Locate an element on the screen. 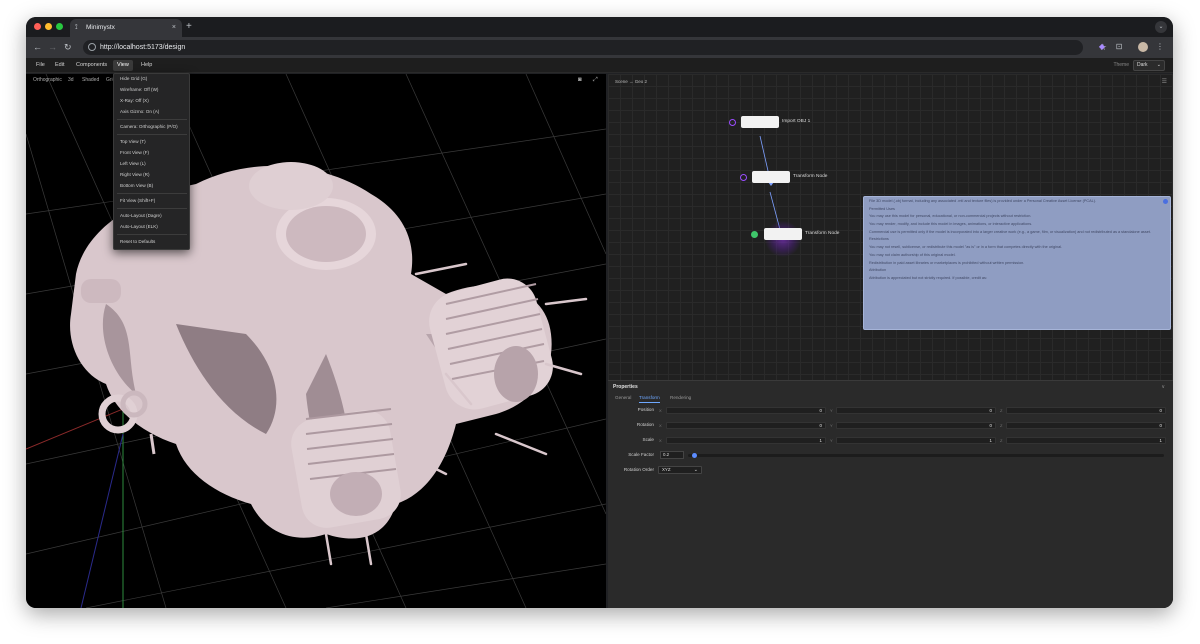  node-output-port is located at coordinates (754, 234).